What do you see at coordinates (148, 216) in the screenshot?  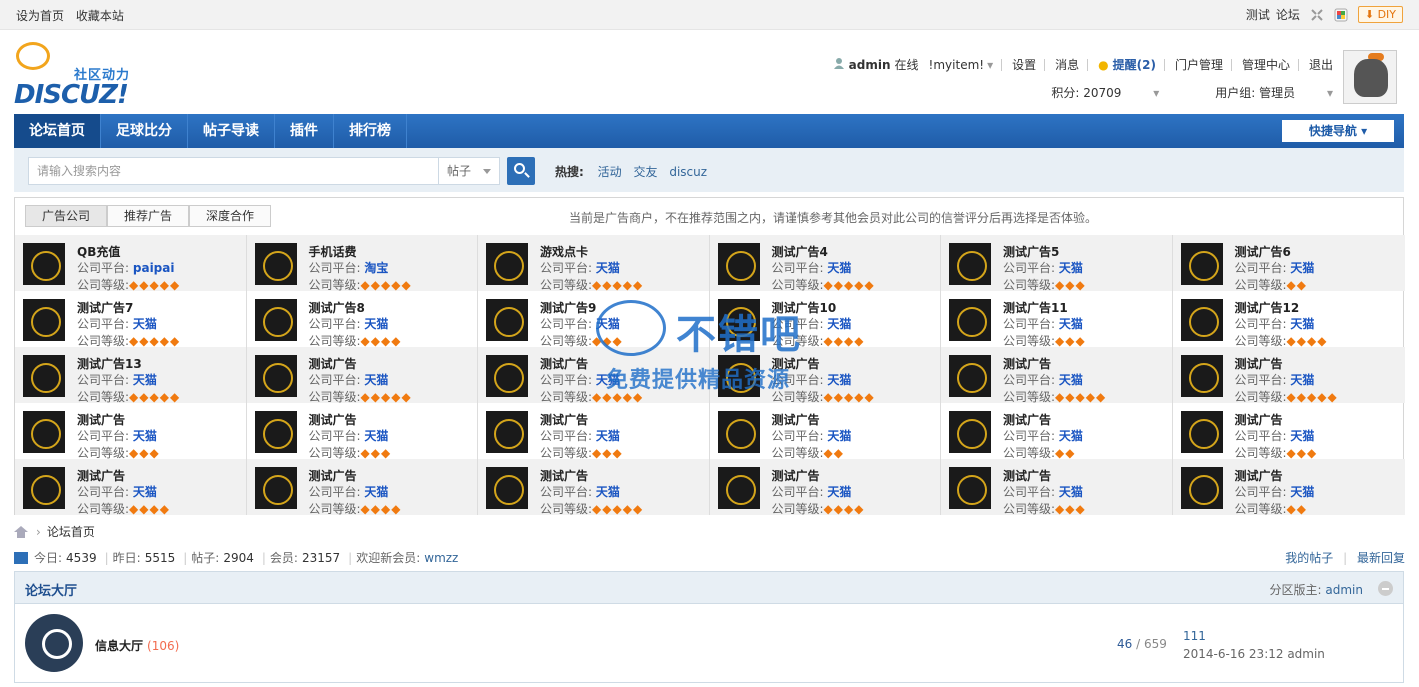 I see `tab-recommended-ads: 推荐广告` at bounding box center [148, 216].